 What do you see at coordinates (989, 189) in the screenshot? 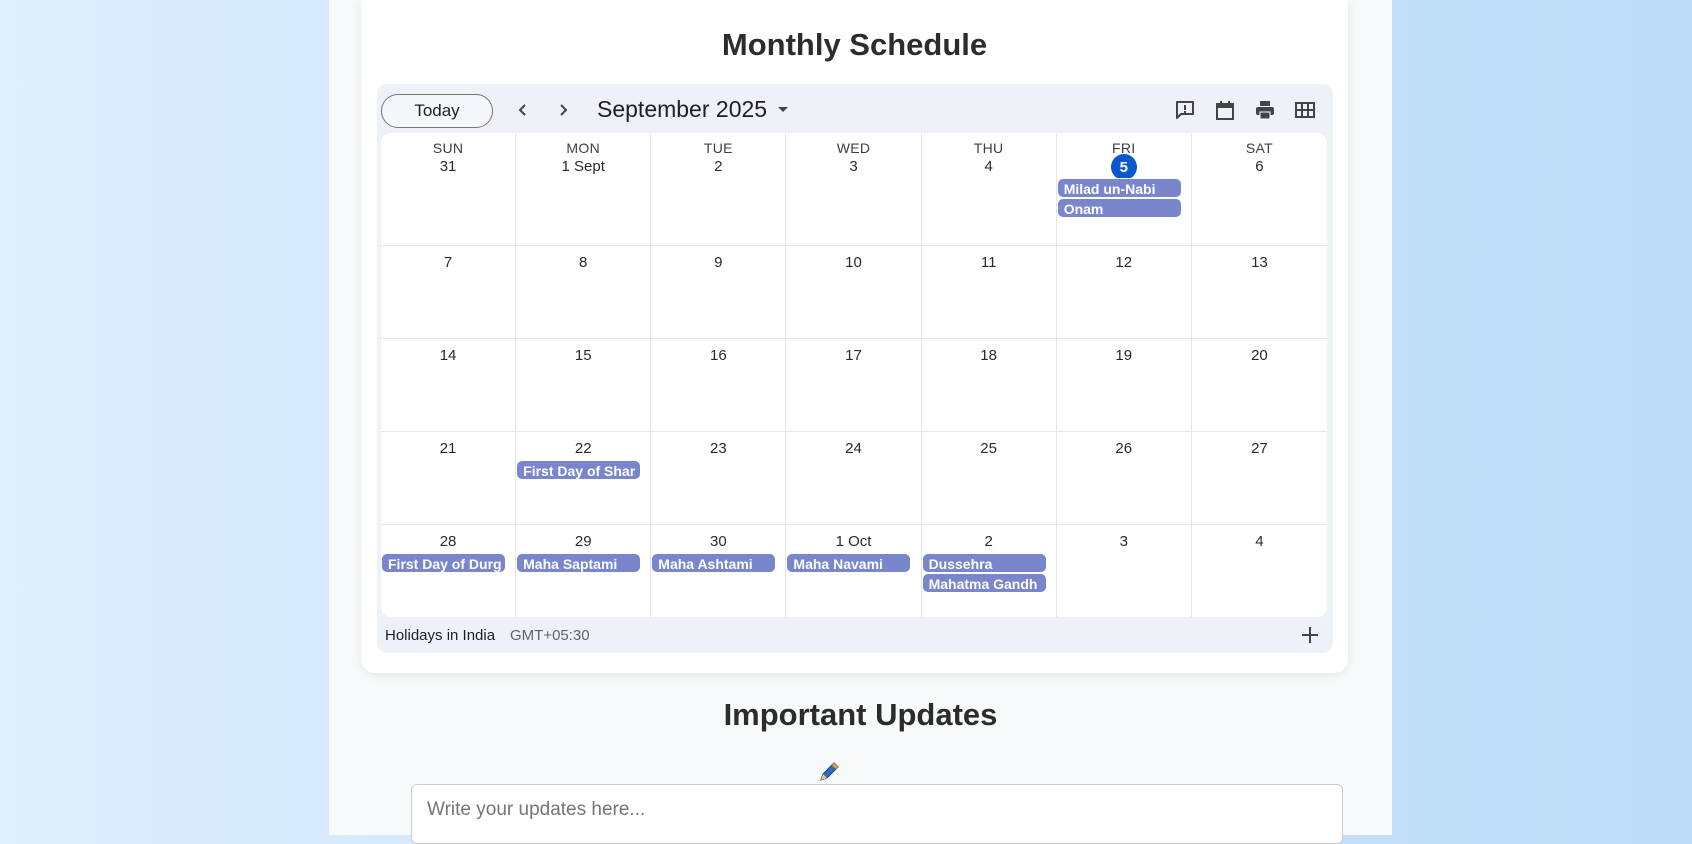
I see `day-cell: THU 4` at bounding box center [989, 189].